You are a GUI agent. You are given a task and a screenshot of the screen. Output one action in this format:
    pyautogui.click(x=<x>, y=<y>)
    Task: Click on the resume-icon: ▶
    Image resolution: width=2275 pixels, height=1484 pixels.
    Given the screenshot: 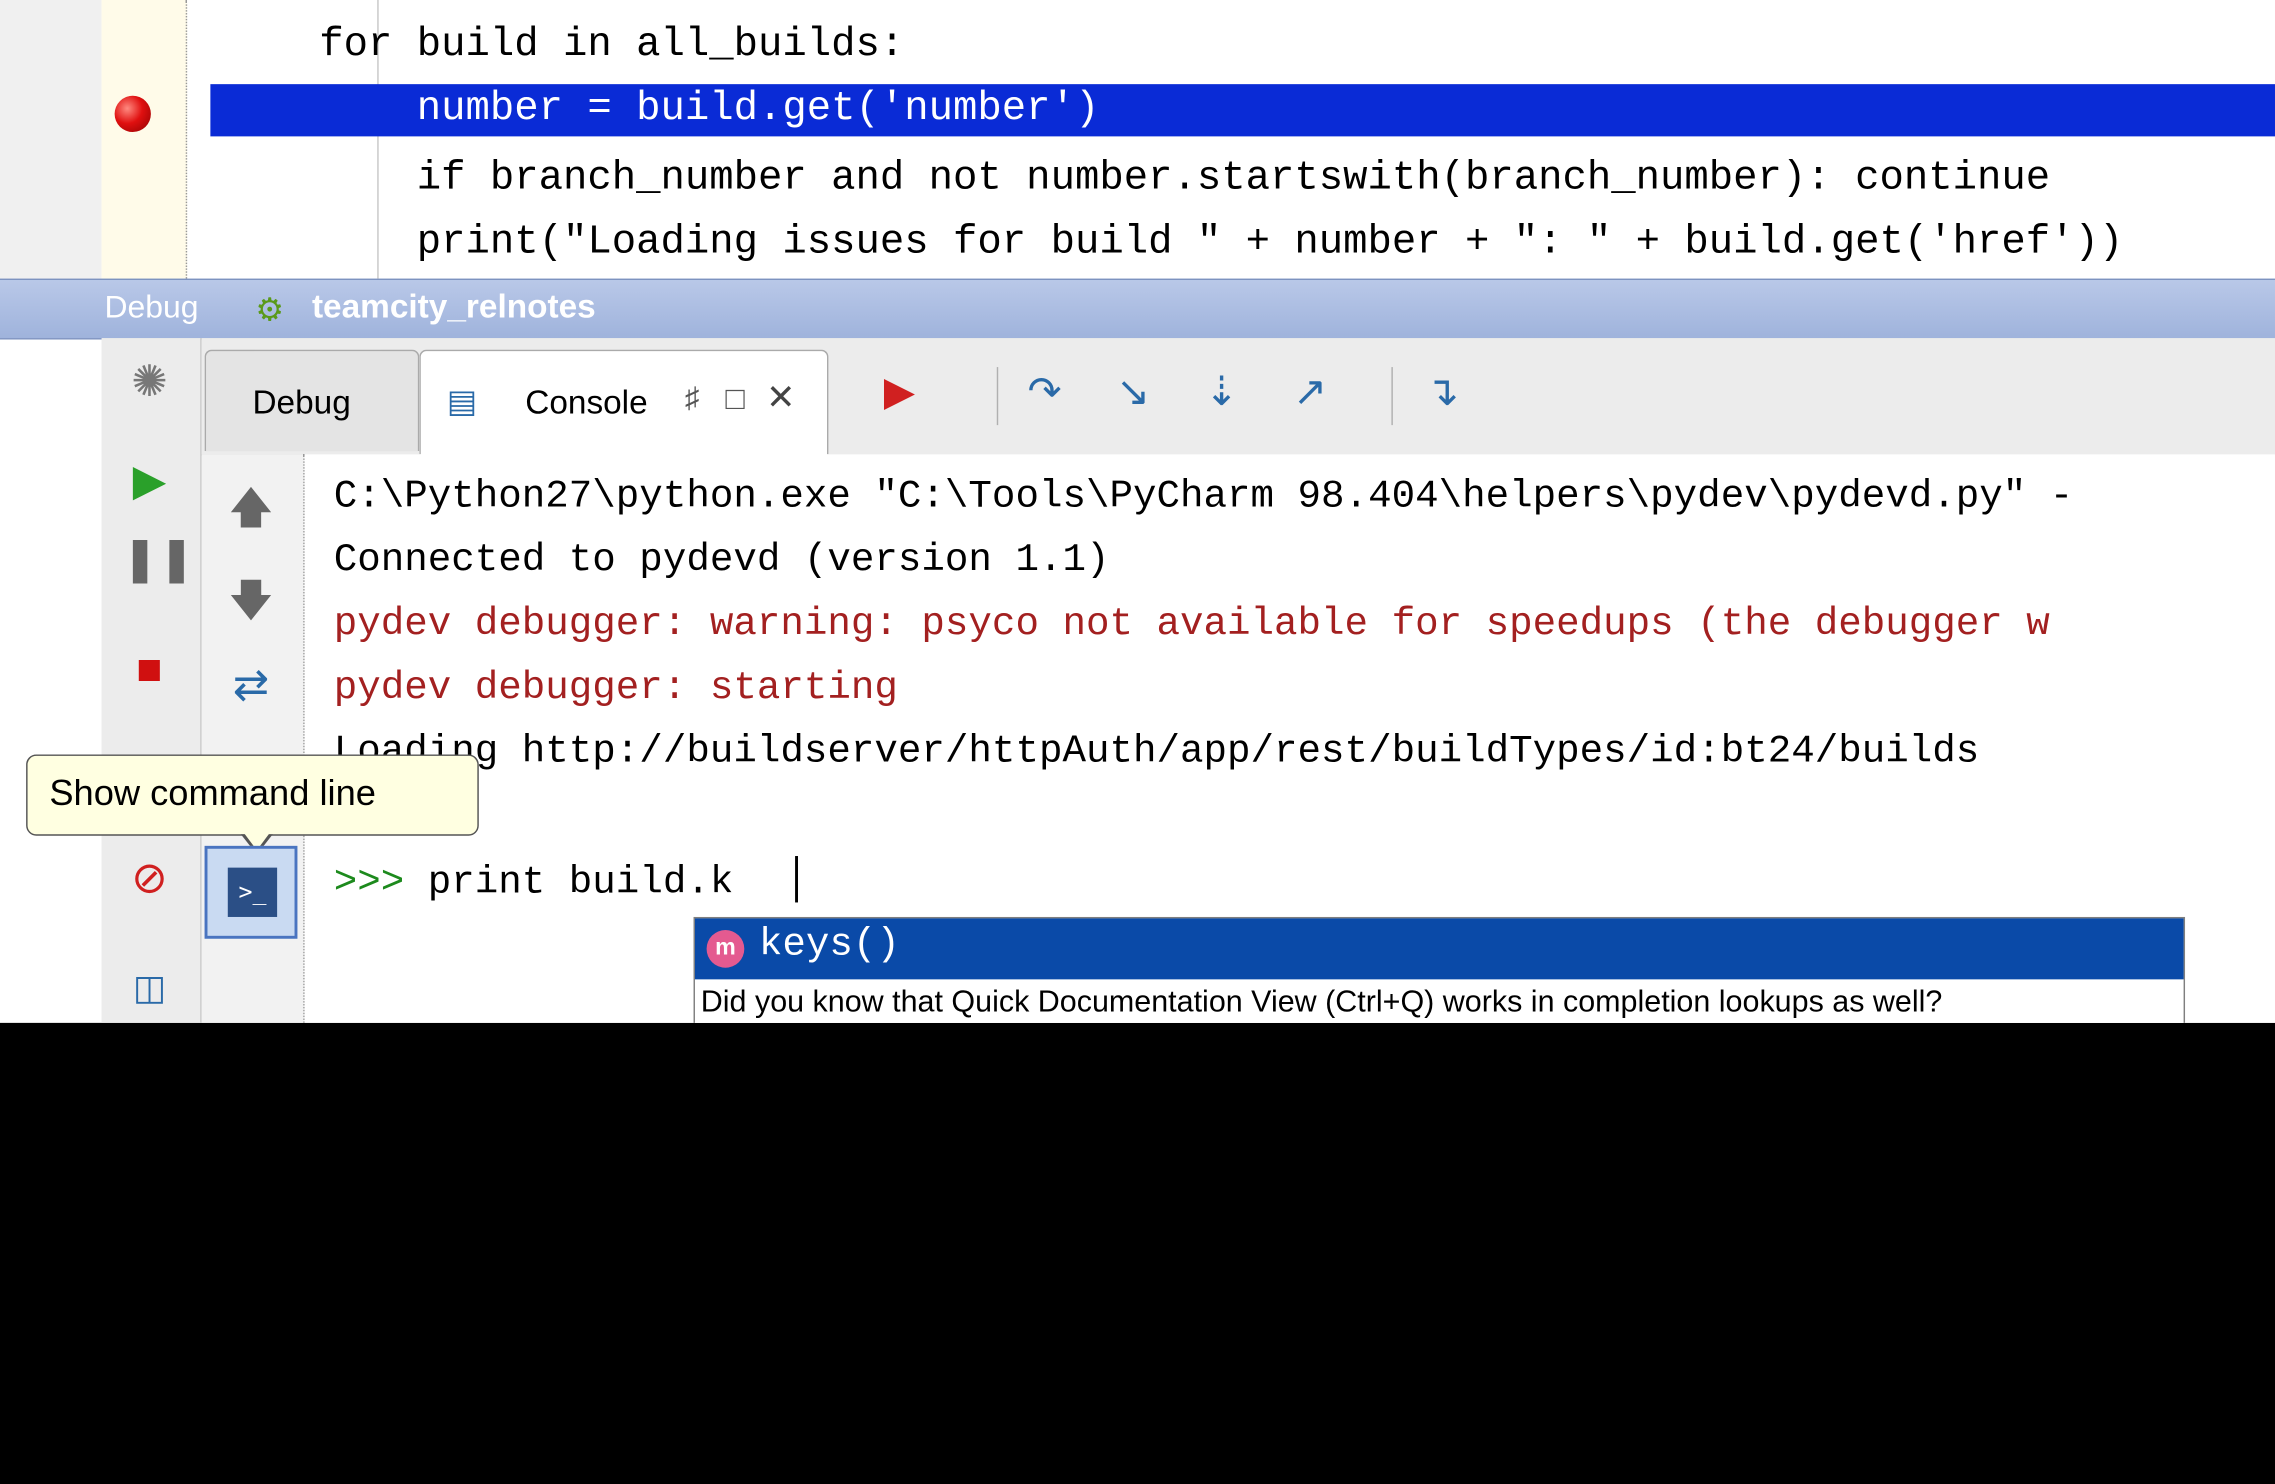 What is the action you would take?
    pyautogui.click(x=149, y=481)
    